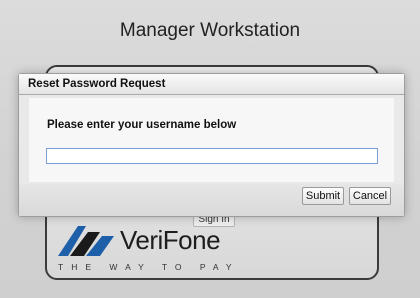 The image size is (420, 298). I want to click on dialog-title: Reset Password Request, so click(97, 84).